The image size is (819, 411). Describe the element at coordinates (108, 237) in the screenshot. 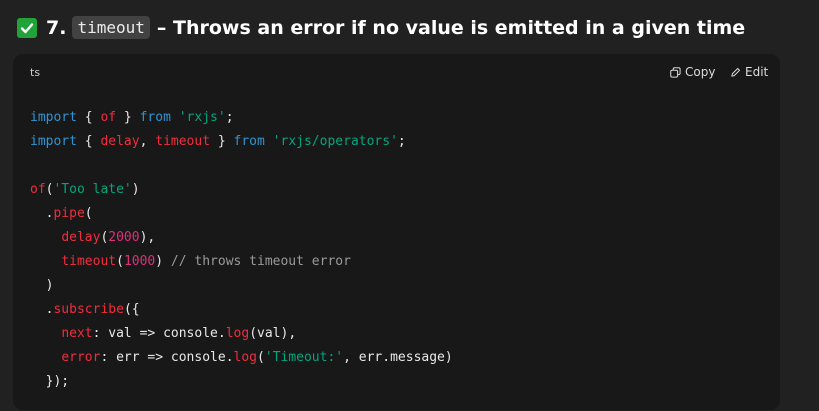

I see `code-line: delay(2000),` at that location.